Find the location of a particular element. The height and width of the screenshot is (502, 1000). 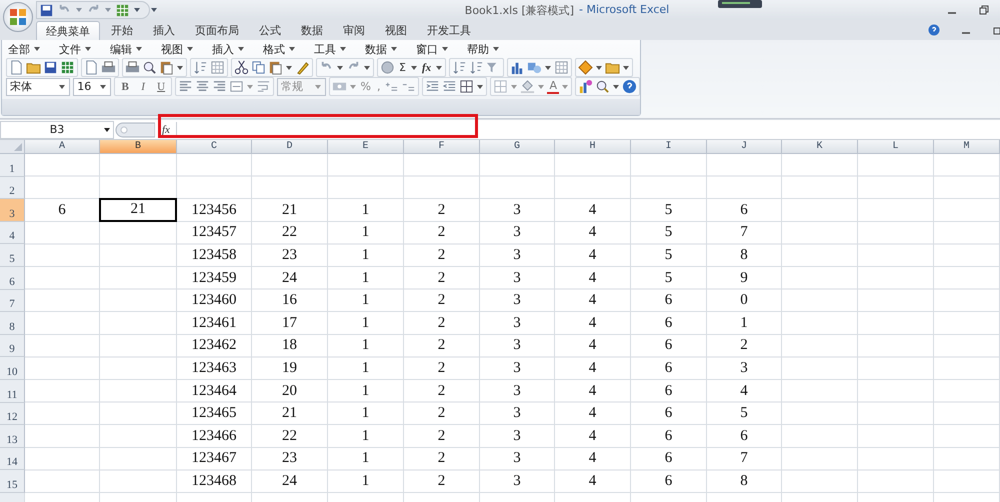

bold-button: B is located at coordinates (125, 86).